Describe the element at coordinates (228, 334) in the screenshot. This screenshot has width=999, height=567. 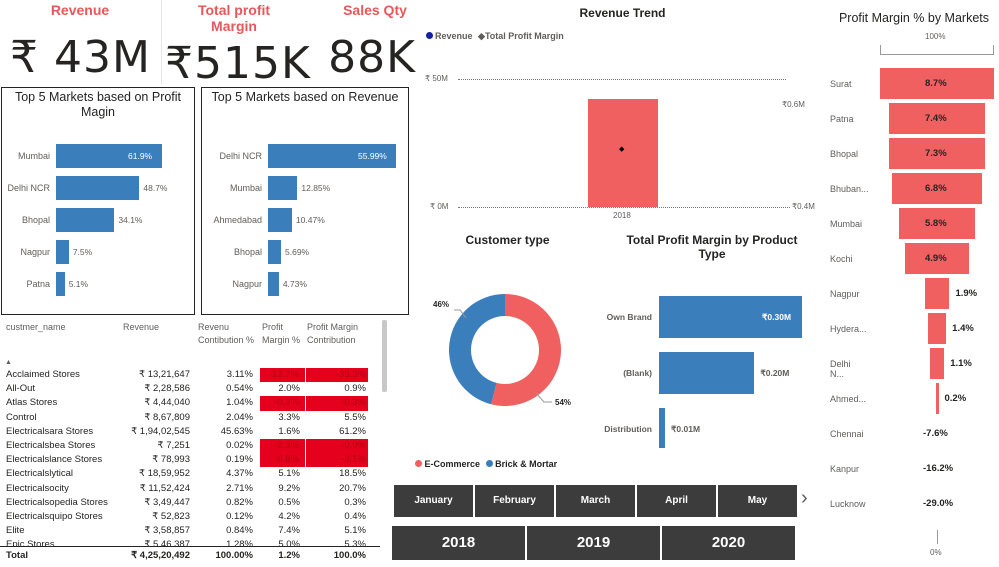
I see `col-header-rev-contrib: Revenu Contibution %` at that location.